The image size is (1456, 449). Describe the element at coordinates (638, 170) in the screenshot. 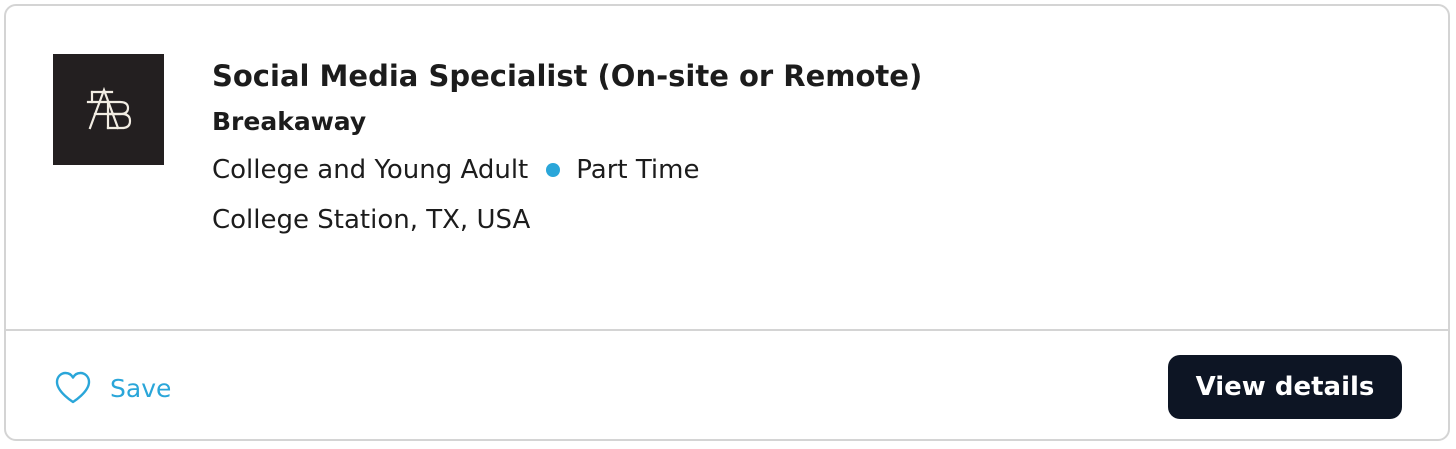

I see `employment-type: Part Time` at that location.